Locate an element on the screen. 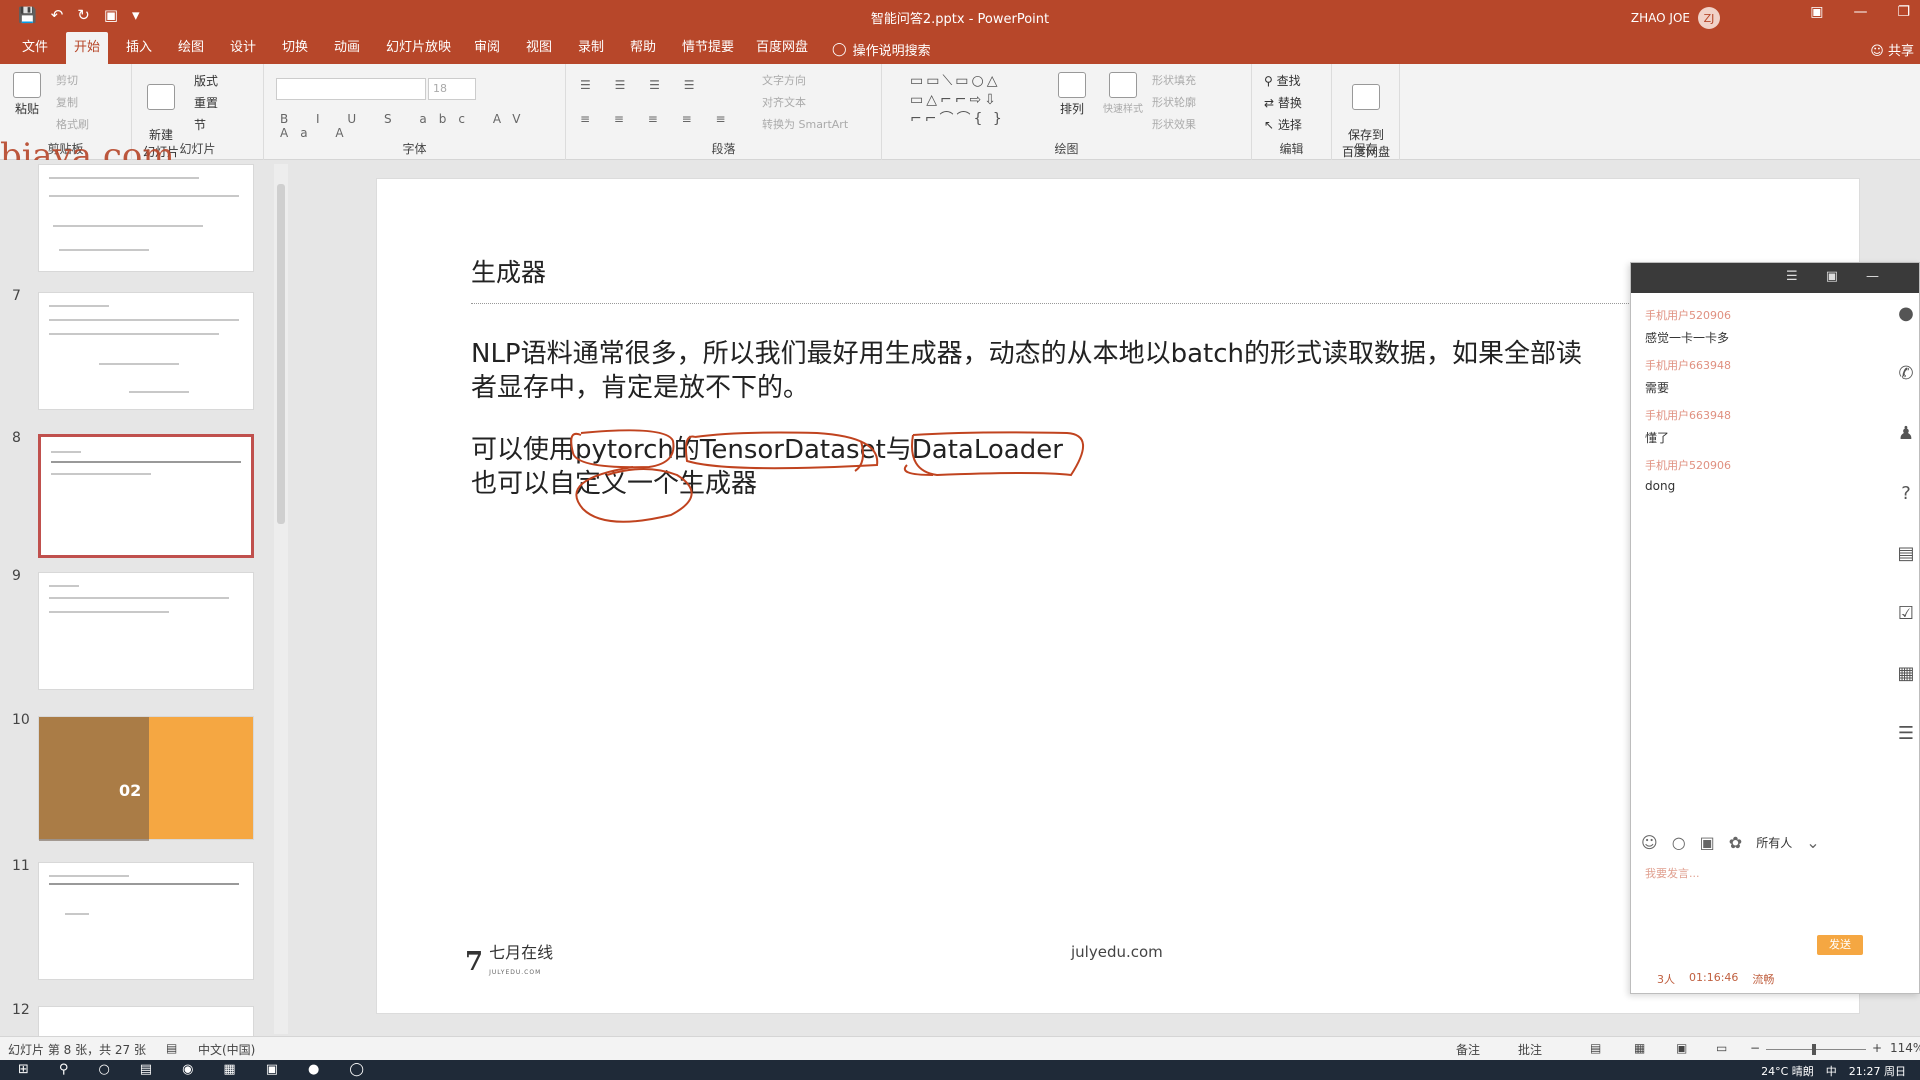  ime-indicator: 中 is located at coordinates (1831, 1071).